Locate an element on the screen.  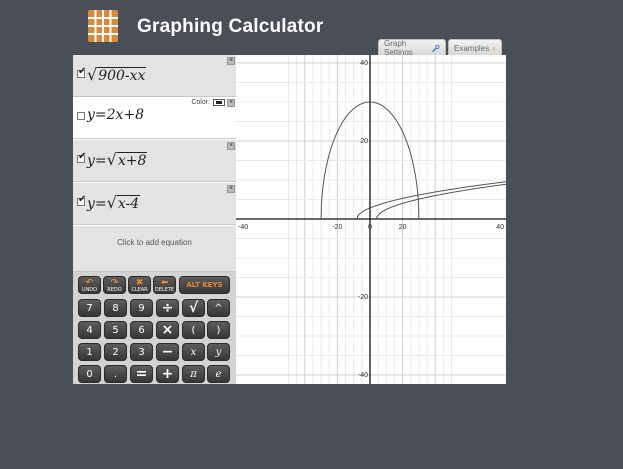
add-equation-button: Click to add equation is located at coordinates (154, 249).